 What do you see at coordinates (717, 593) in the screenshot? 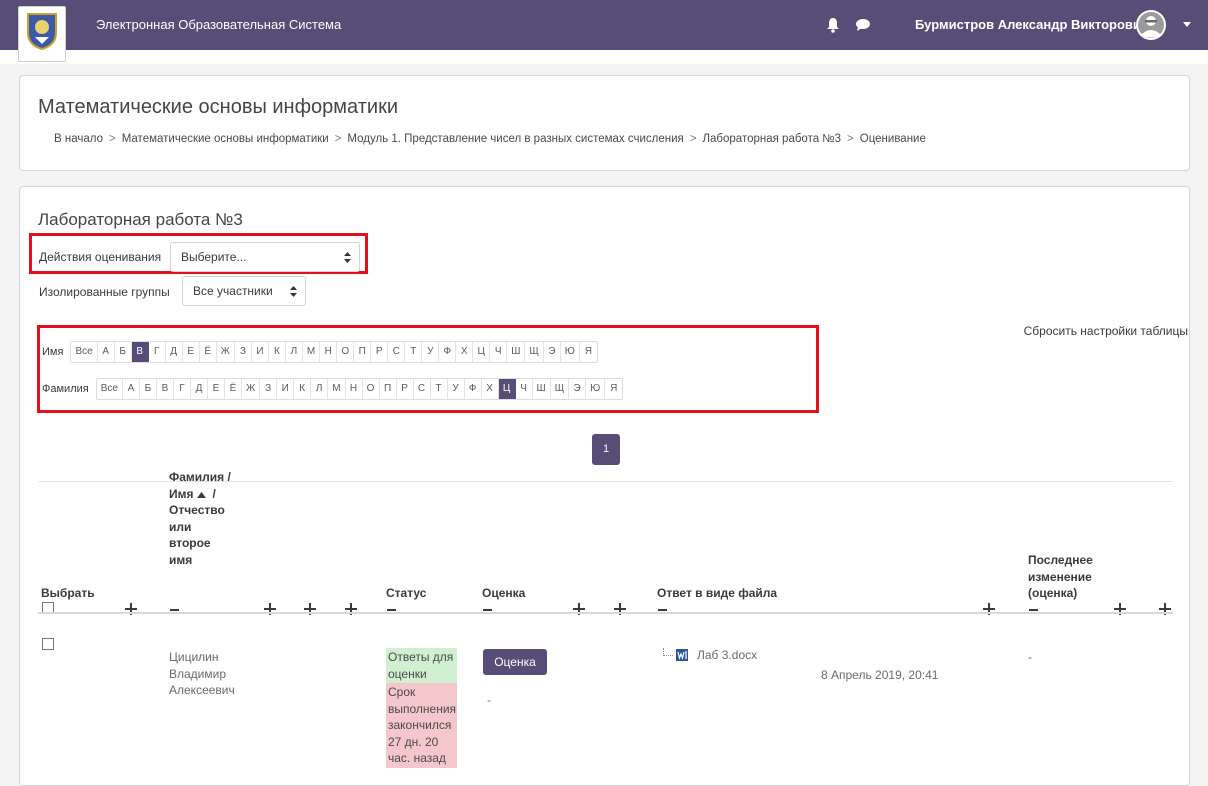
I see `col-file-header: Ответ в виде файла` at bounding box center [717, 593].